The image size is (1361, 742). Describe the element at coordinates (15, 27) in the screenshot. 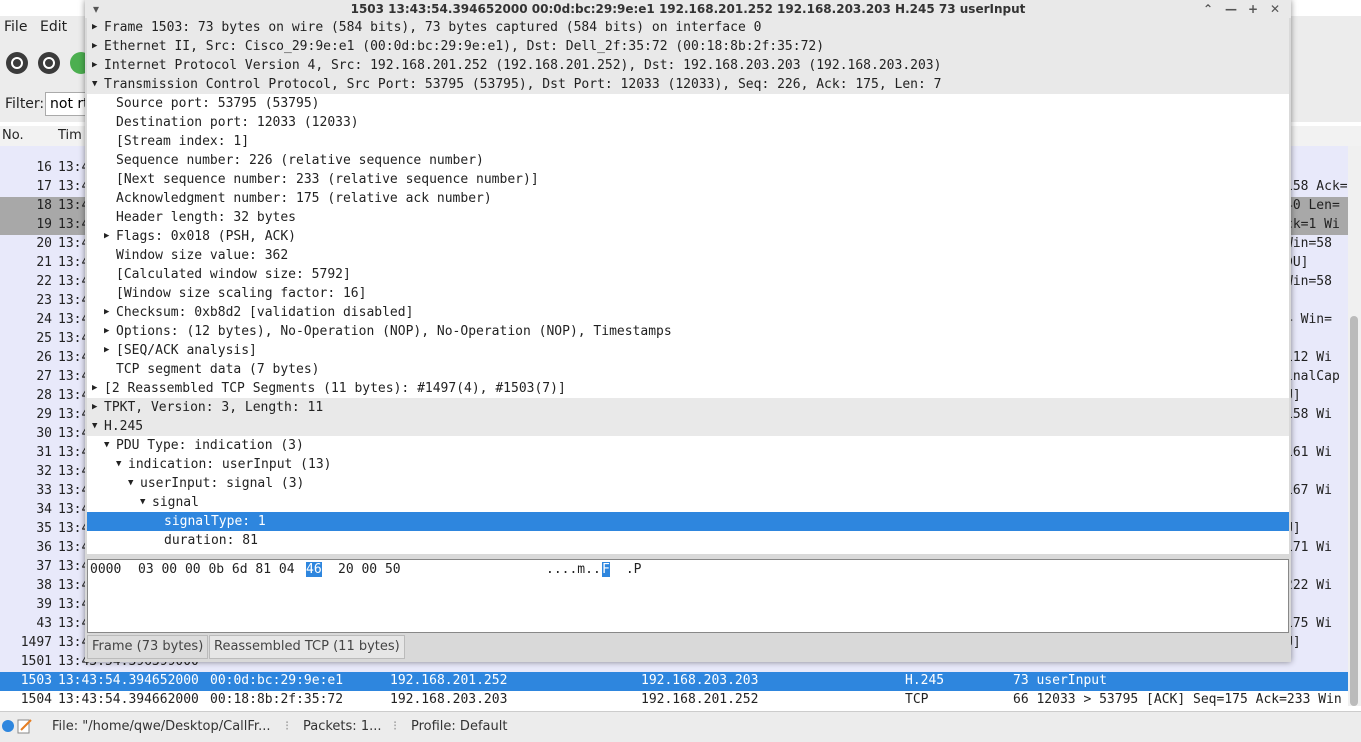

I see `menu-file: File` at that location.